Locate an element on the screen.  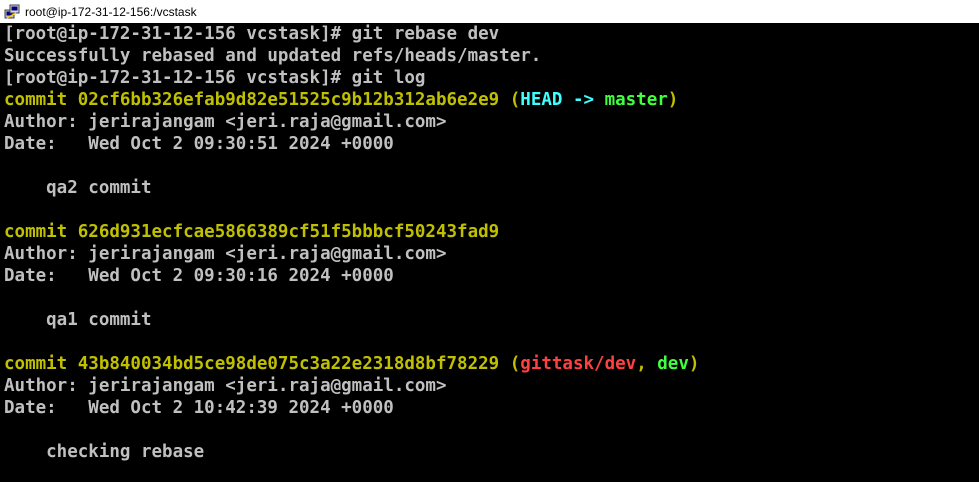
terminal-text-segment: Date: Wed Oct 2 09:30:16 2024 +0000 is located at coordinates (199, 276).